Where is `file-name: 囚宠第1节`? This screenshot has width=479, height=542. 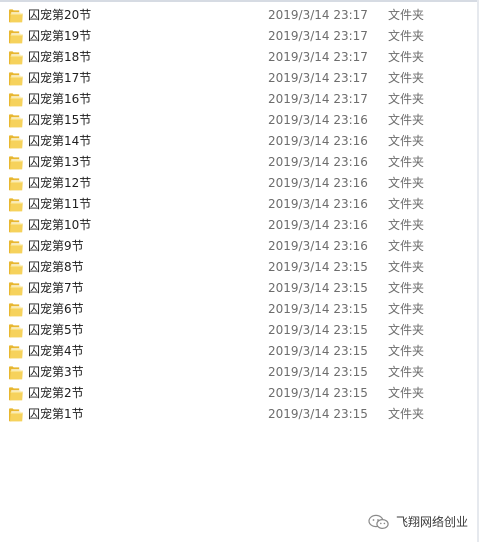
file-name: 囚宠第1节 is located at coordinates (56, 414).